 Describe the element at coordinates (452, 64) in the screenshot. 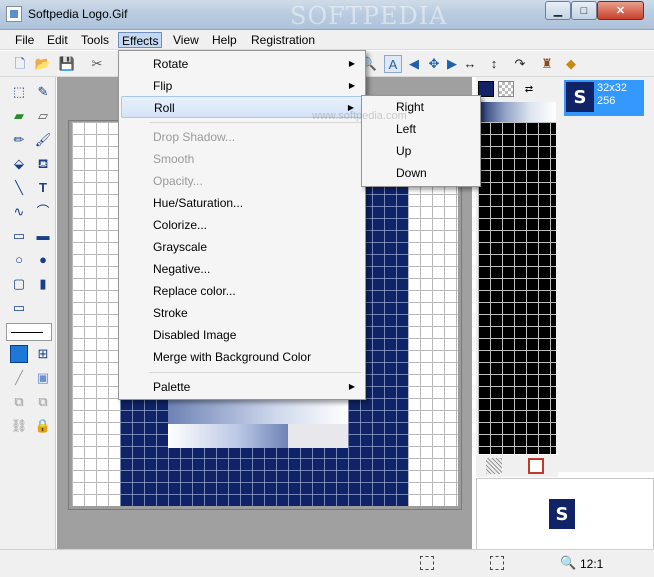

I see `move-right-icon: ▶` at that location.